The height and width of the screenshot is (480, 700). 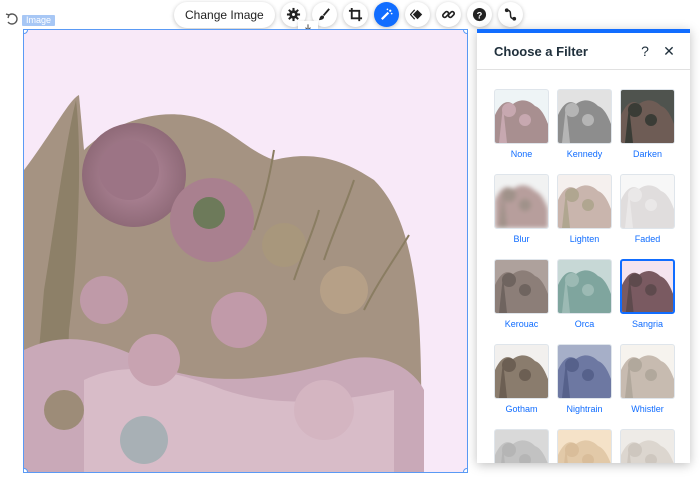 I want to click on filter-option-kennedy: Kennedy, so click(x=584, y=124).